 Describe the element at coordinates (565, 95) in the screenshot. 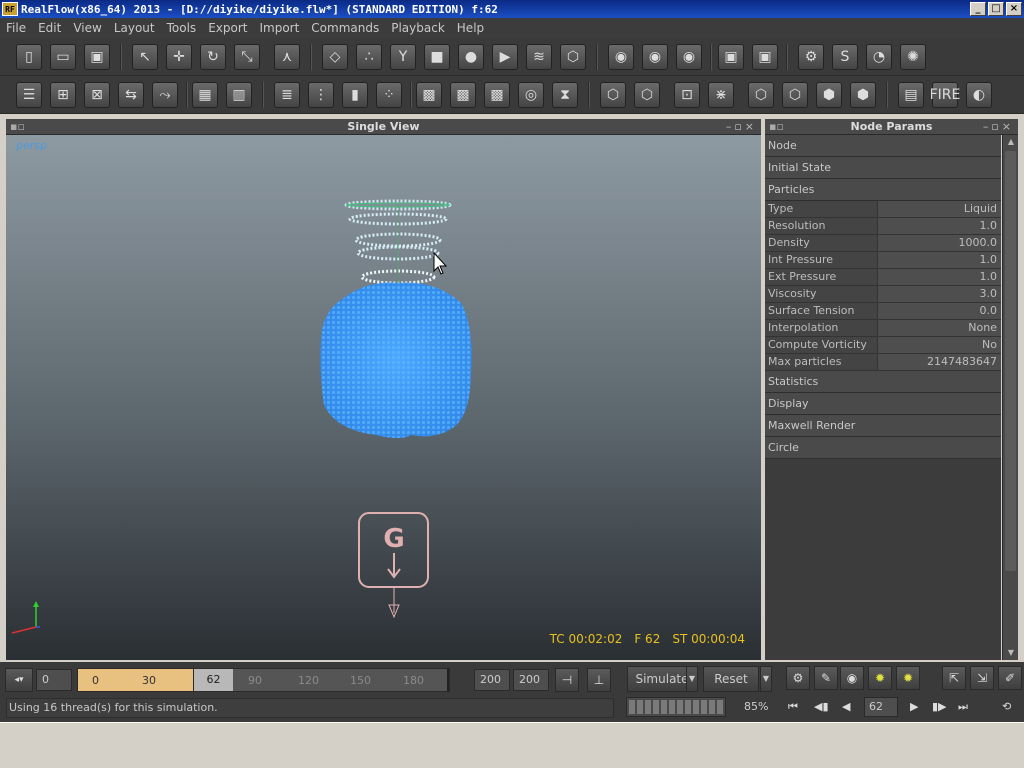

I see `hourglass-icon: ⧗` at that location.